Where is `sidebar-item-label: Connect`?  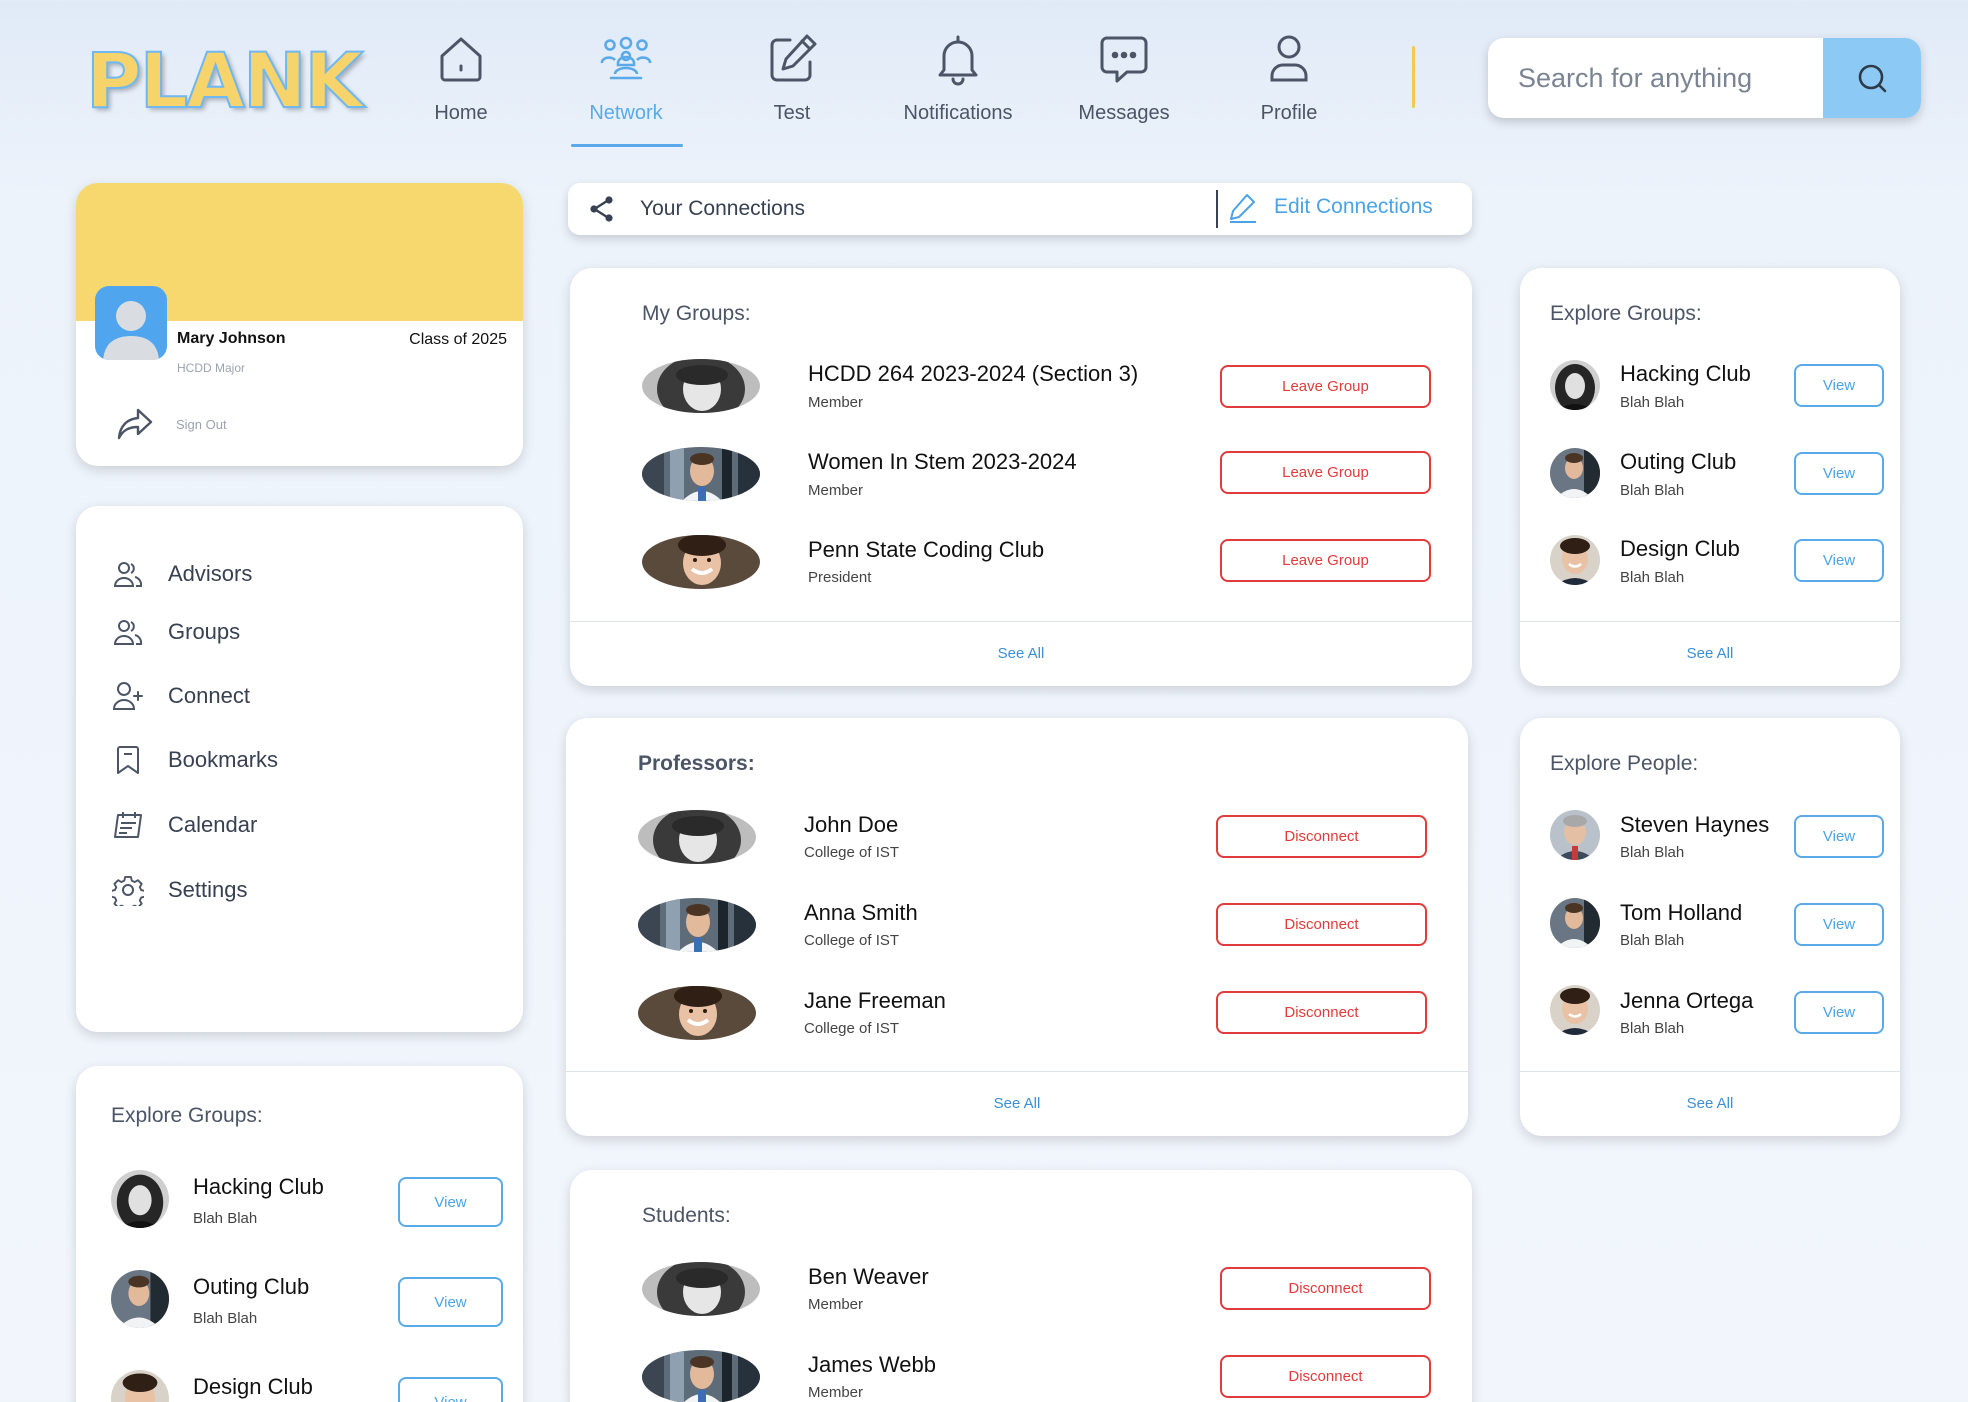
sidebar-item-label: Connect is located at coordinates (209, 695).